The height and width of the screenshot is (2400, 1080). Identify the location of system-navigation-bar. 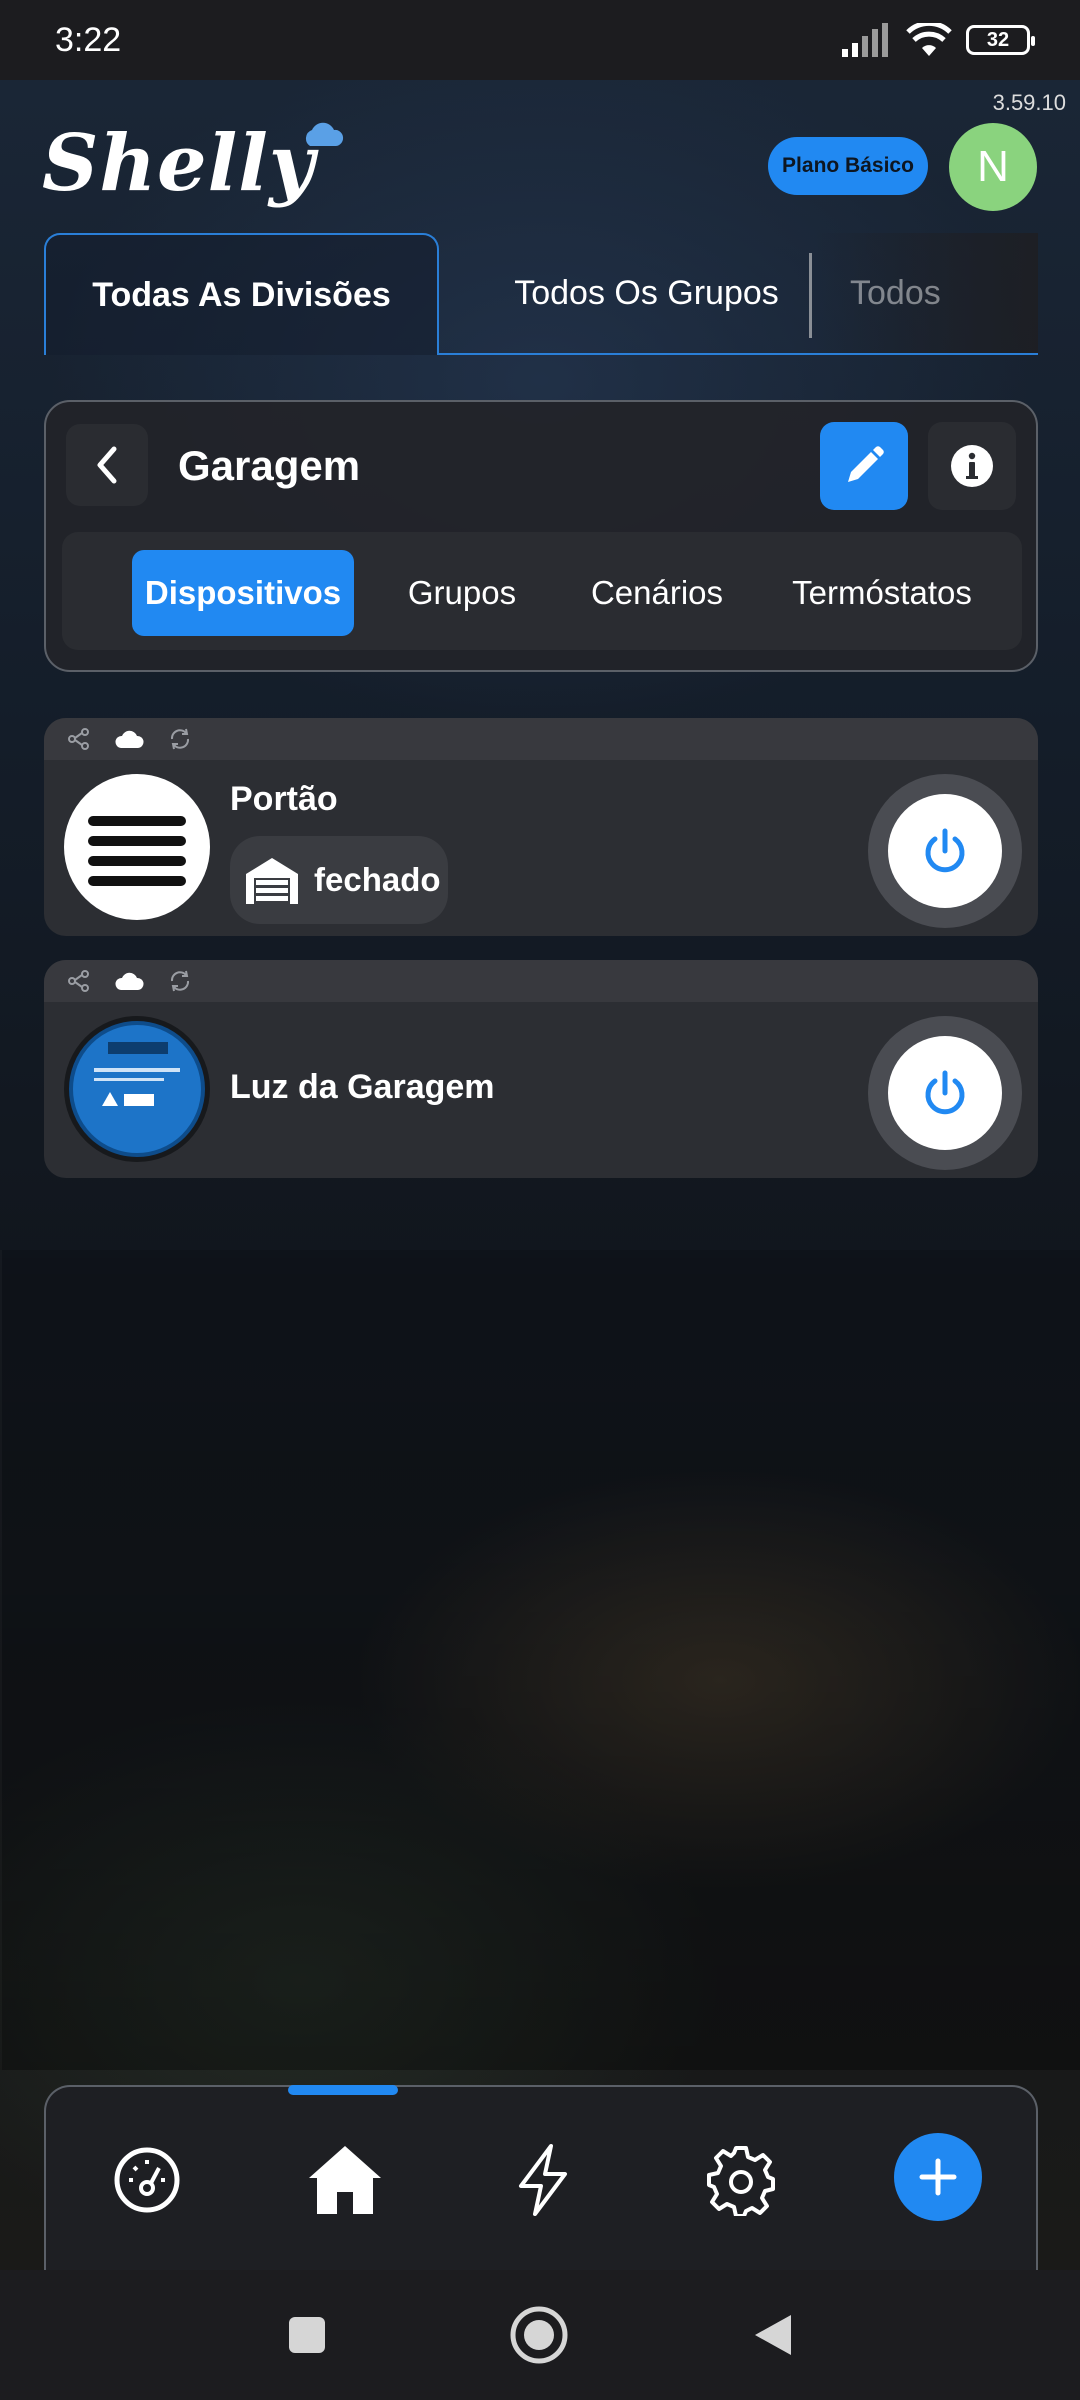
(540, 2335).